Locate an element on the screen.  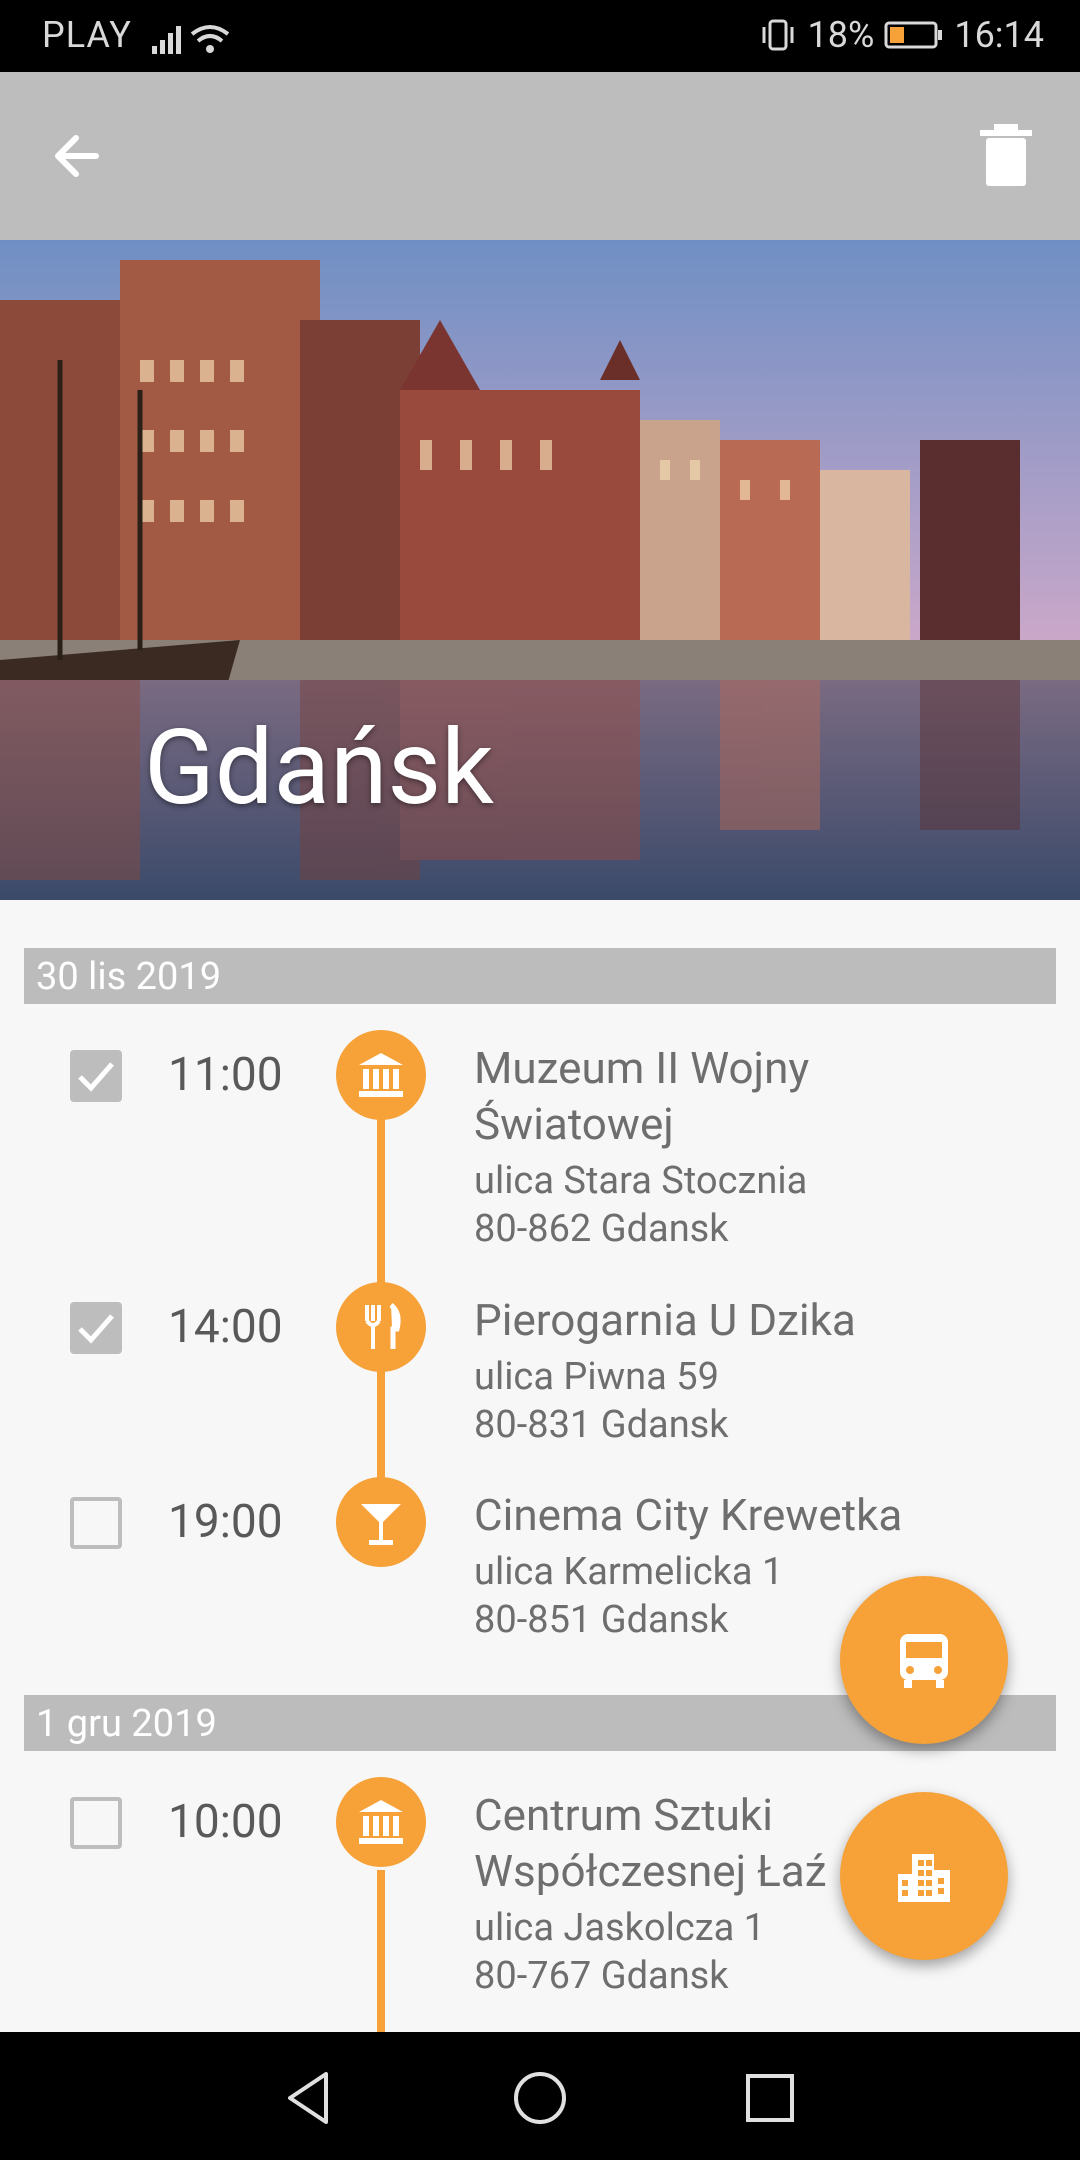
navigation-bar is located at coordinates (540, 2096).